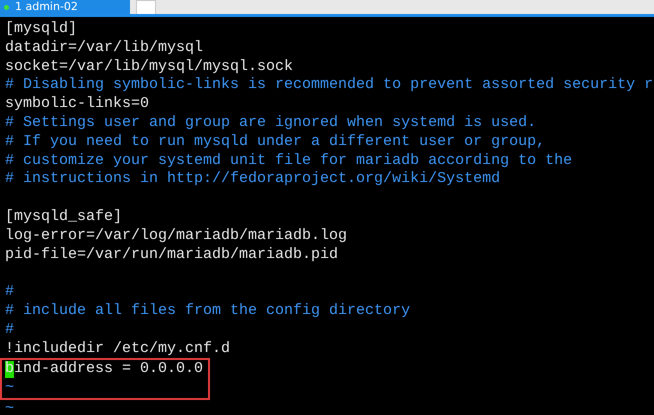 This screenshot has height=415, width=654. What do you see at coordinates (104, 48) in the screenshot?
I see `config-line: datadir=/var/lib/mysql` at bounding box center [104, 48].